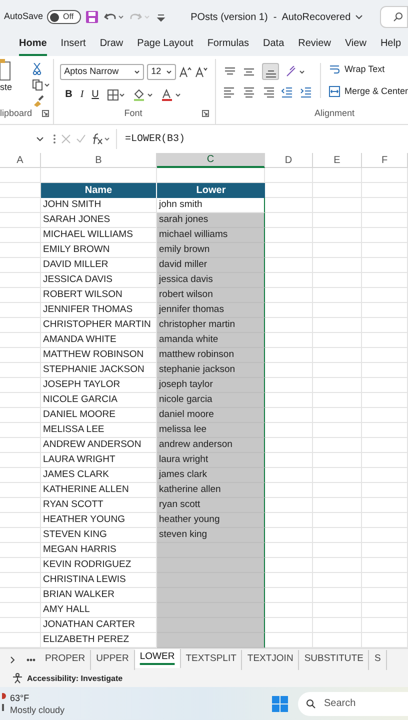  What do you see at coordinates (157, 658) in the screenshot?
I see `sheet-tab: LOWER` at bounding box center [157, 658].